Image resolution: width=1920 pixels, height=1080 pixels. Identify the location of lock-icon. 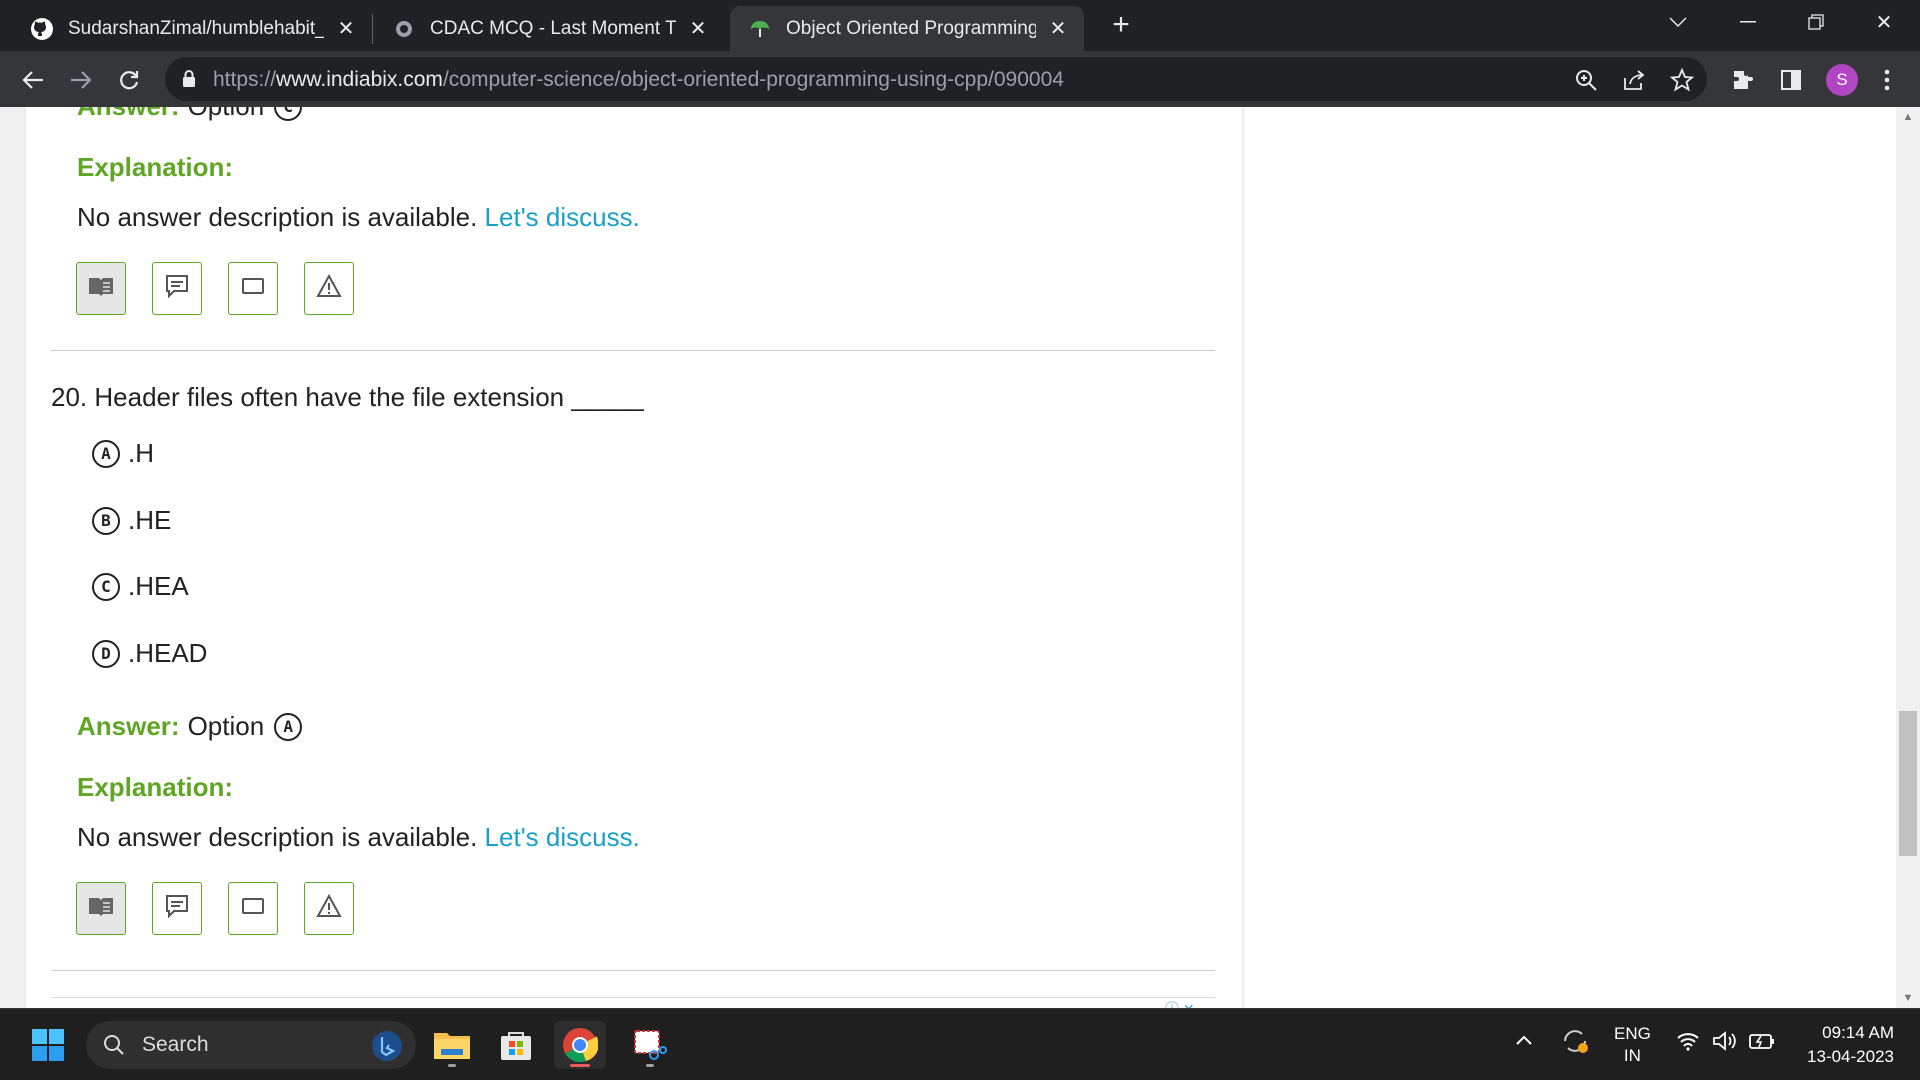
(191, 79).